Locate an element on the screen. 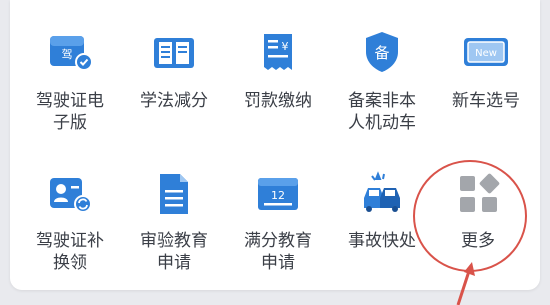 The width and height of the screenshot is (550, 305). svg-text: 驾 is located at coordinates (67, 54).